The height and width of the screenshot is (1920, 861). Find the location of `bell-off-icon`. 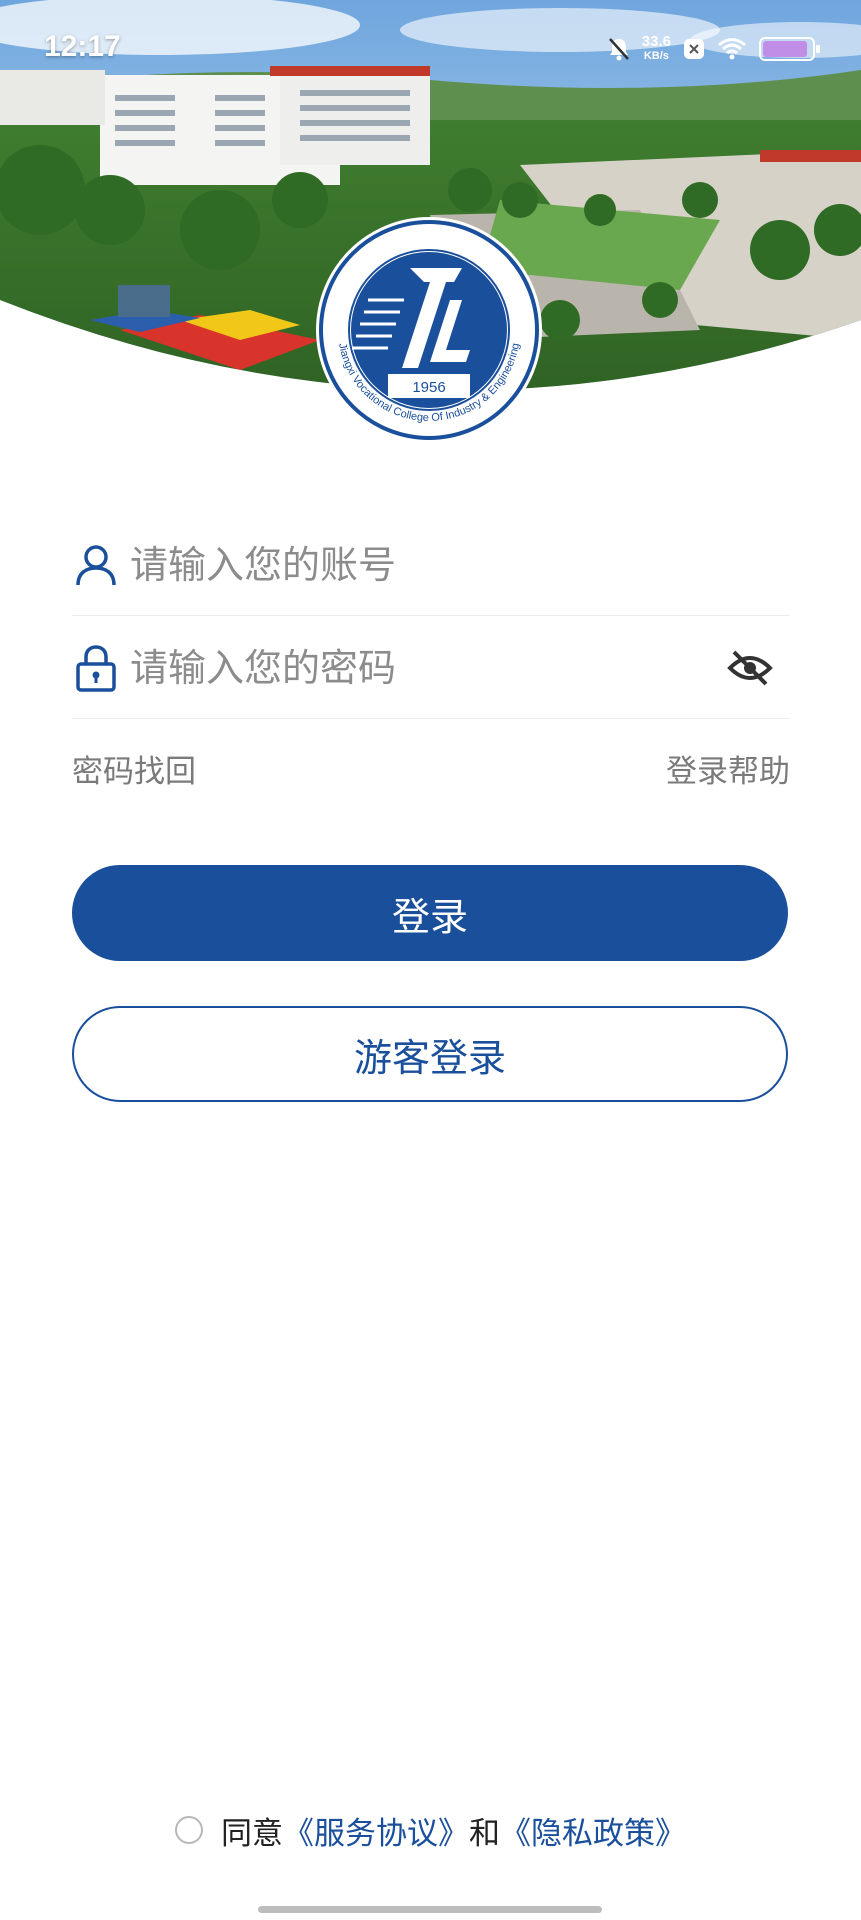

bell-off-icon is located at coordinates (619, 49).